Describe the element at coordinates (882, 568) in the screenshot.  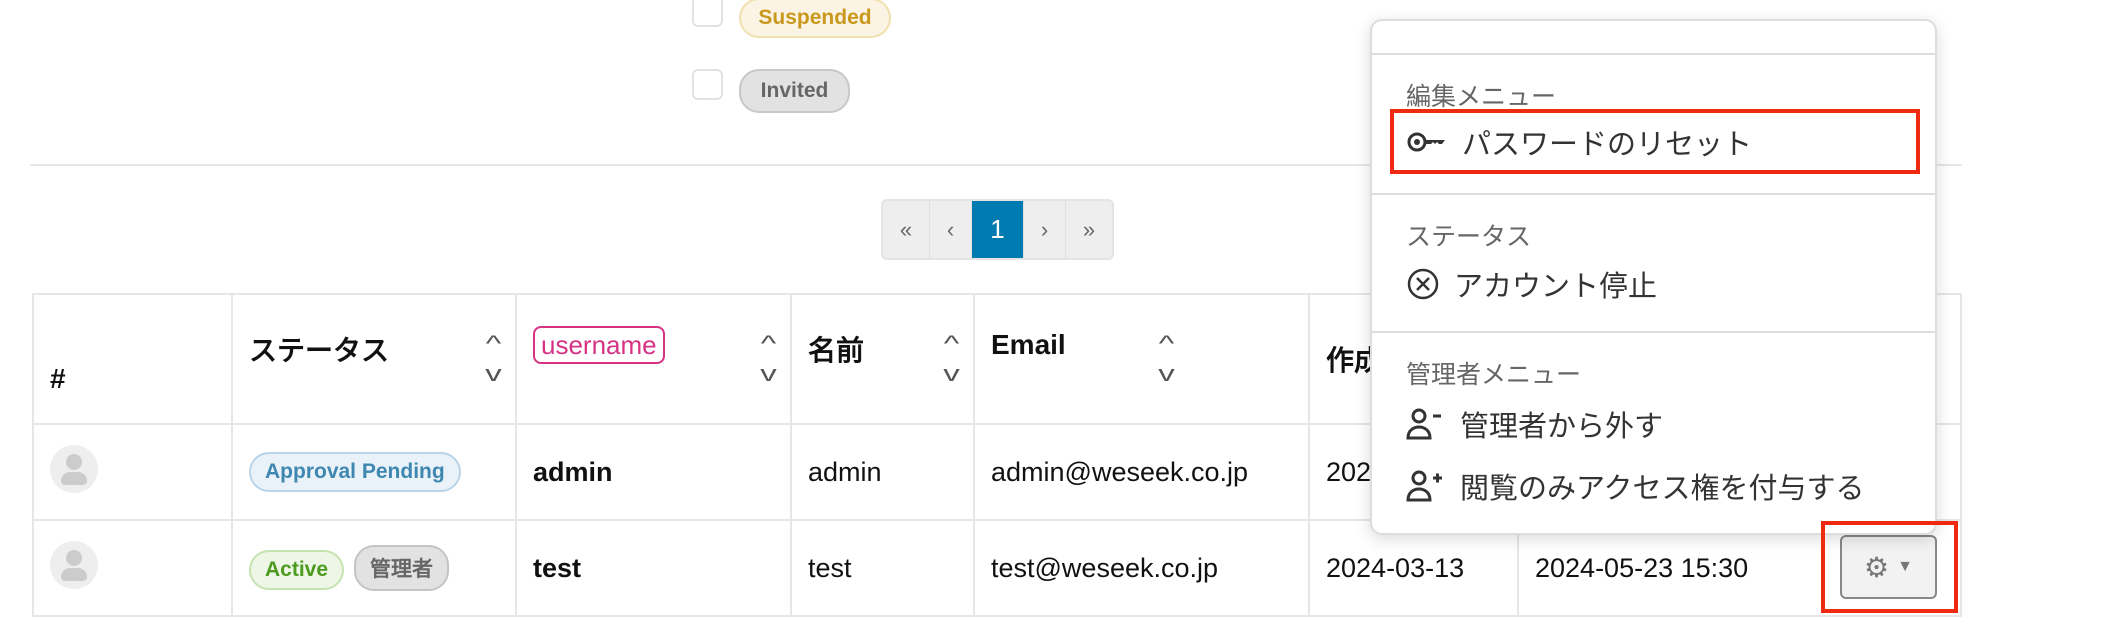
I see `name: test` at that location.